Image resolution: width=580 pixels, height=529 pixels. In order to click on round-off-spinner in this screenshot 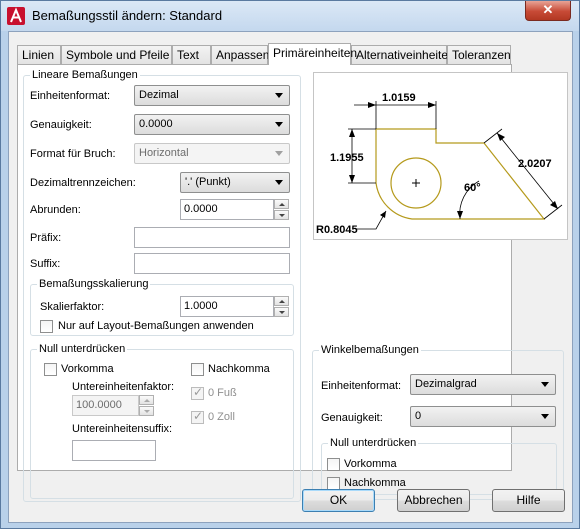, I will do `click(281, 209)`.